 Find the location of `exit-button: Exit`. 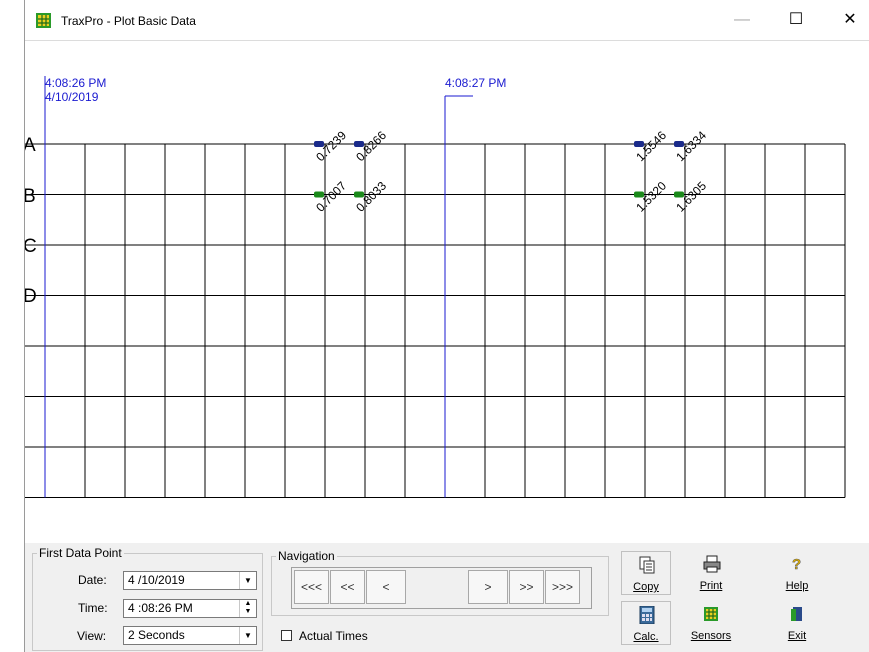

exit-button: Exit is located at coordinates (797, 623).